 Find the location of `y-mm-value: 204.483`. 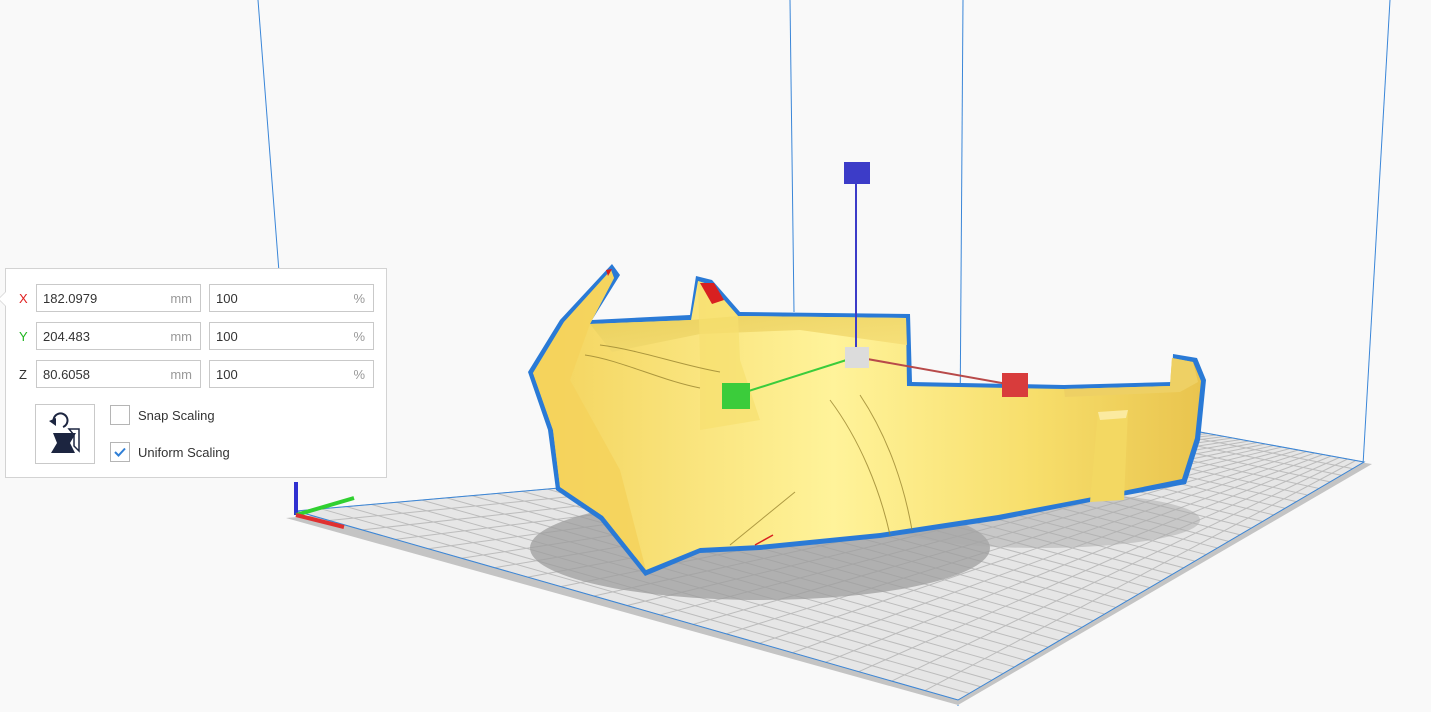

y-mm-value: 204.483 is located at coordinates (66, 336).